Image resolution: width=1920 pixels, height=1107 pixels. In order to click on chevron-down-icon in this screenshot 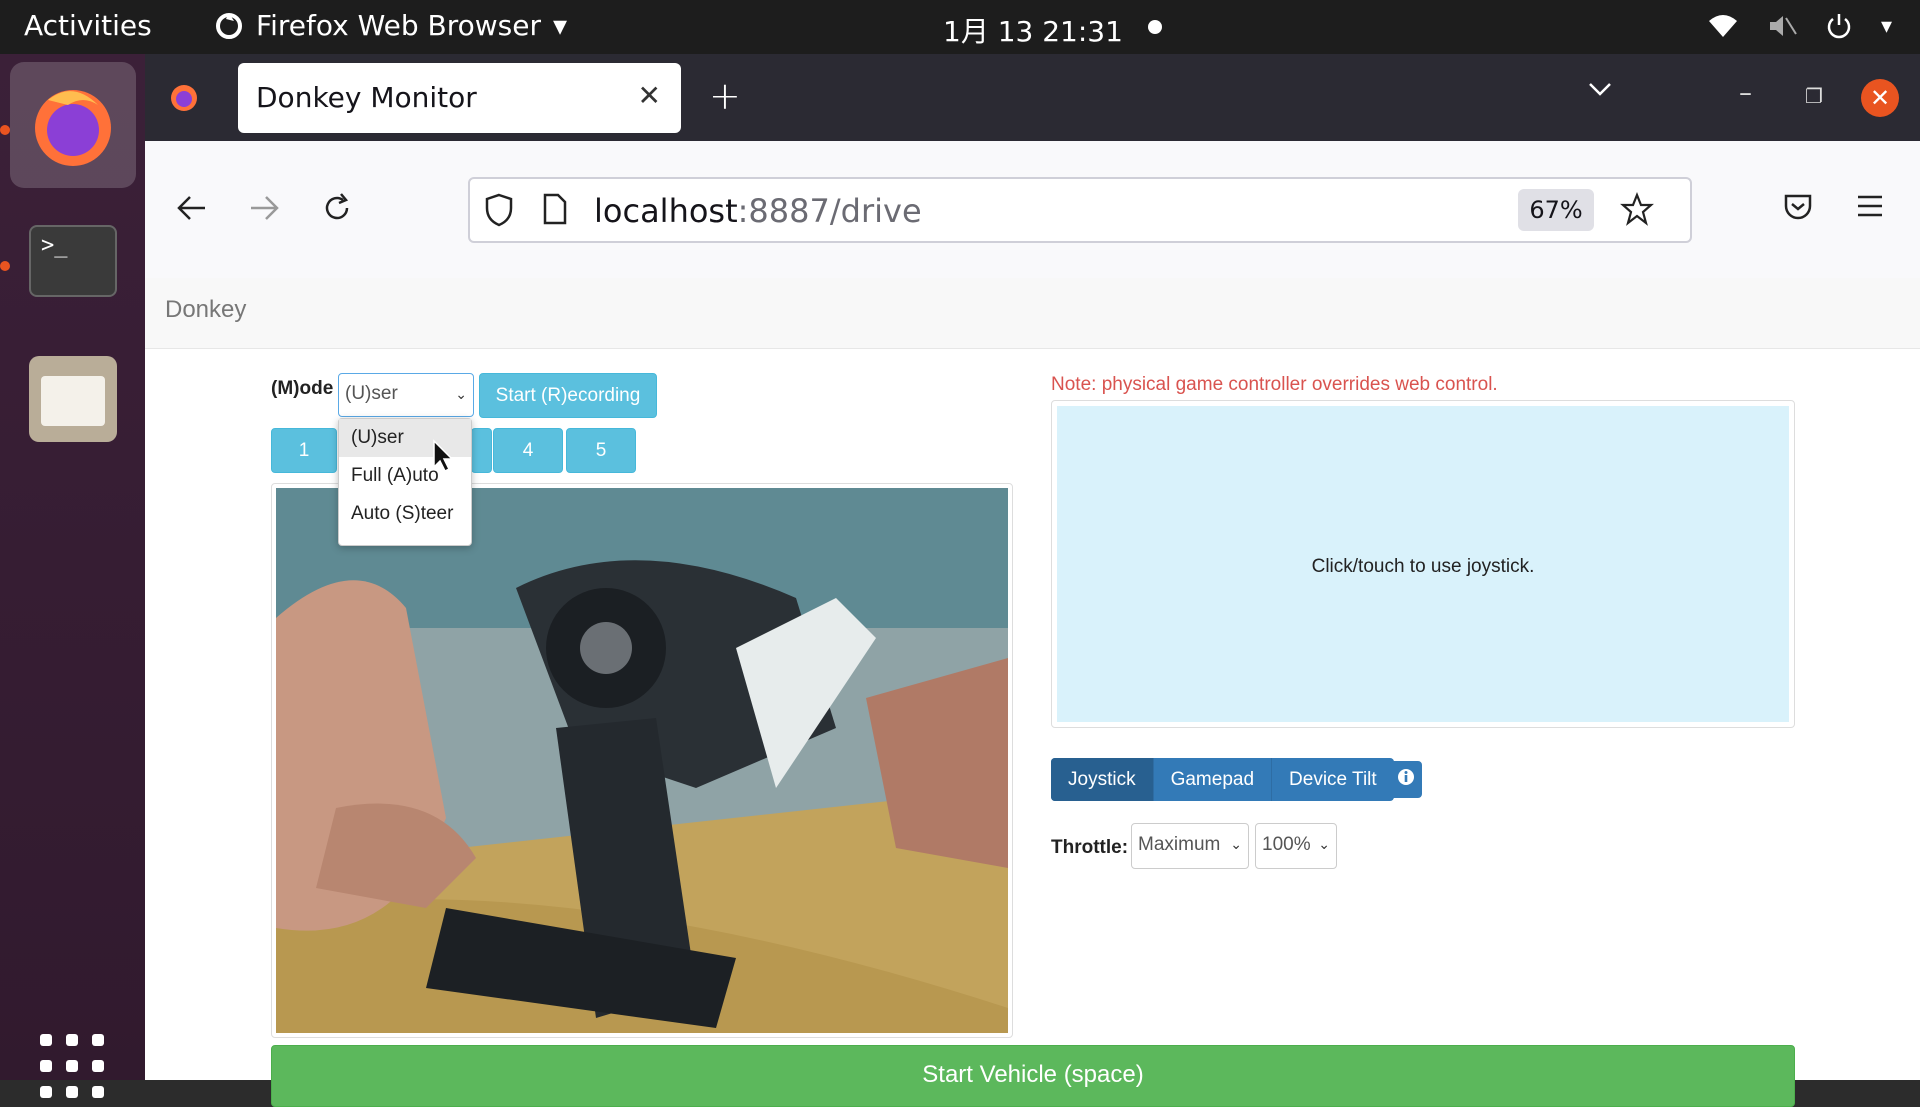, I will do `click(1600, 89)`.